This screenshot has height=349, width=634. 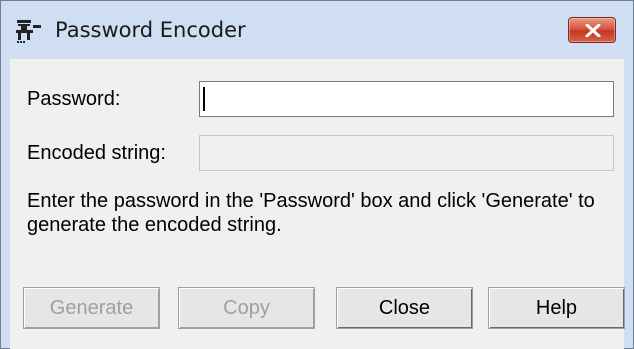 I want to click on close-icon, so click(x=593, y=30).